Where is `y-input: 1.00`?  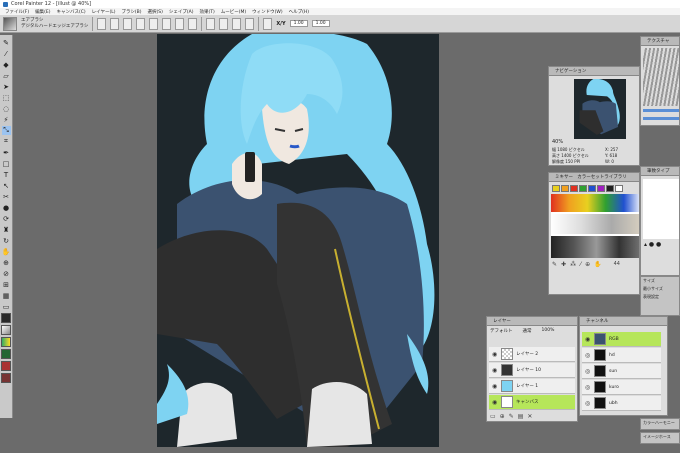 y-input: 1.00 is located at coordinates (320, 23).